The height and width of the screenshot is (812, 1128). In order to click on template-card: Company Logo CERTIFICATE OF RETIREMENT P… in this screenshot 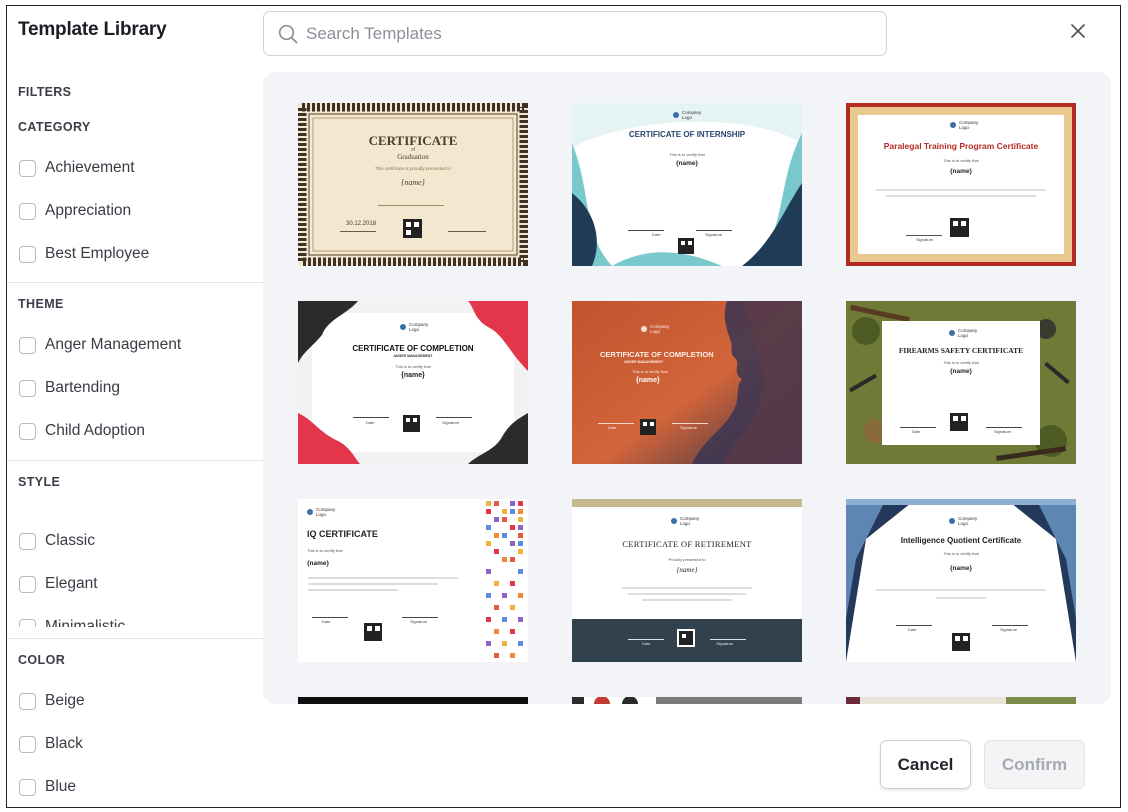, I will do `click(687, 580)`.